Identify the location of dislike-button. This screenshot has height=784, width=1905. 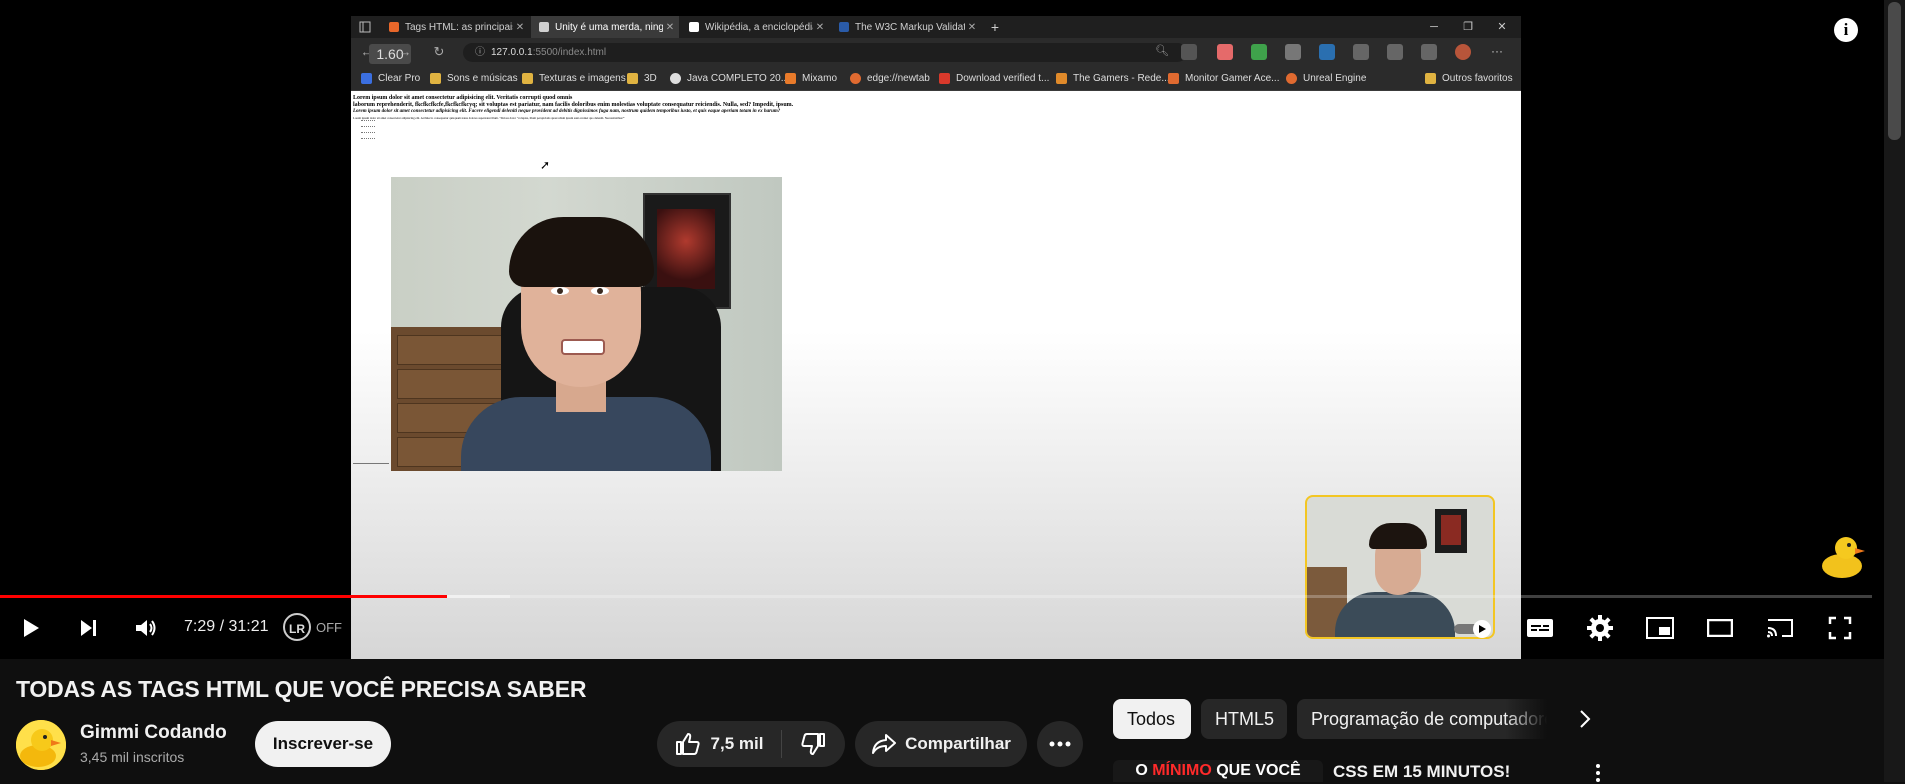
(813, 744).